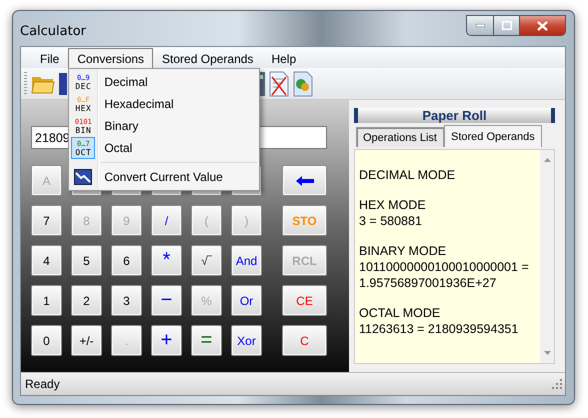 The image size is (588, 418). I want to click on calculator-key: 7, so click(46, 220).